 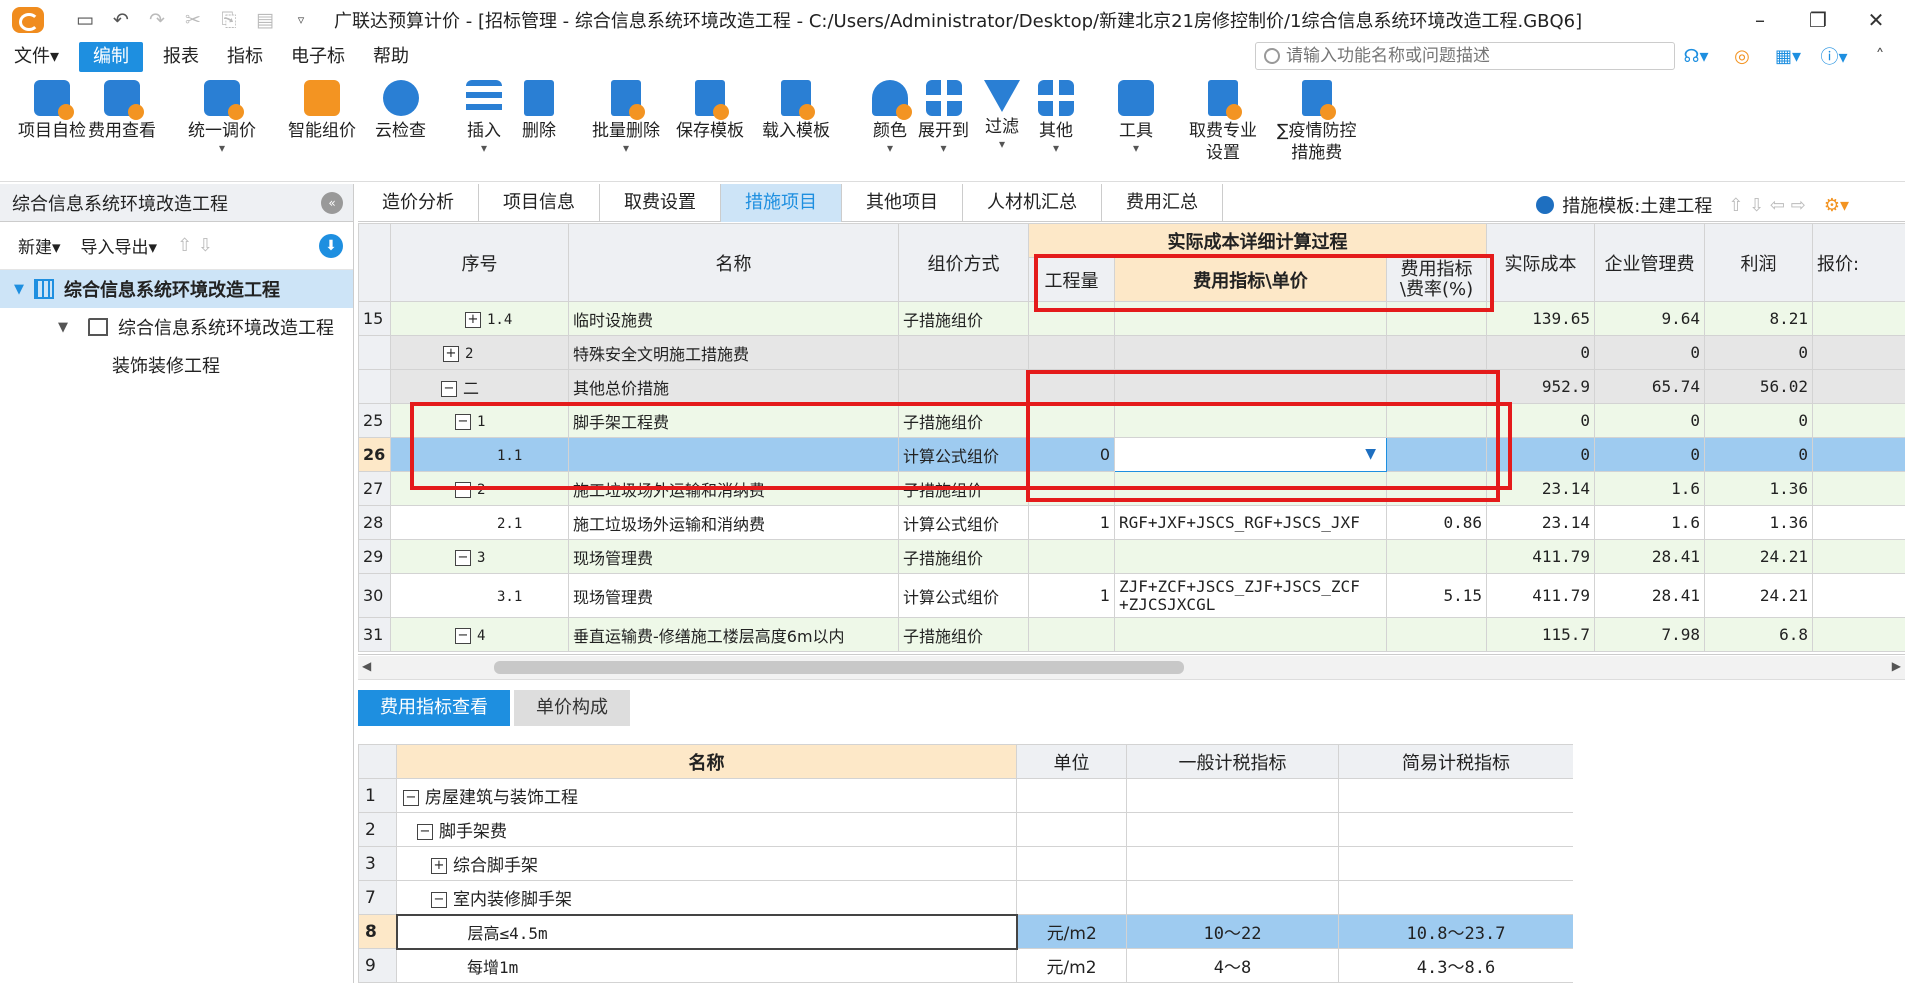 I want to click on rate-cell: 0.86, so click(x=1436, y=522).